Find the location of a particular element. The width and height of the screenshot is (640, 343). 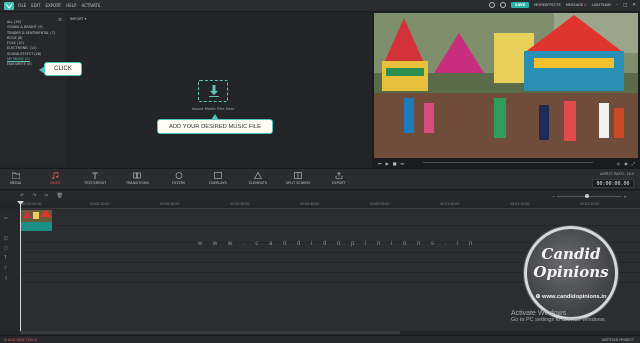

preview-right-controls: ◎ ◉ ⤢ is located at coordinates (626, 163).